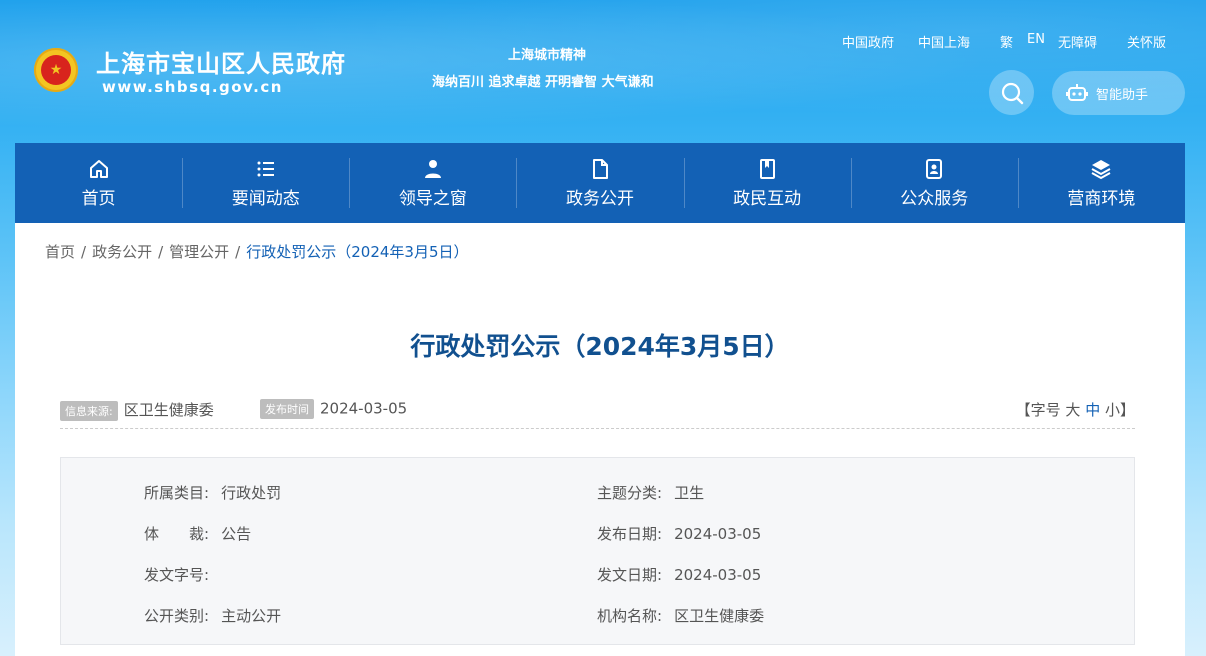 This screenshot has width=1206, height=656. Describe the element at coordinates (1077, 92) in the screenshot. I see `robot-icon` at that location.